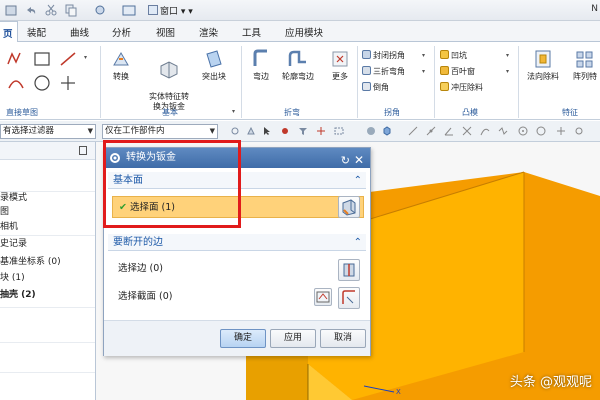  I want to click on tab-curve: 曲线, so click(79, 32).